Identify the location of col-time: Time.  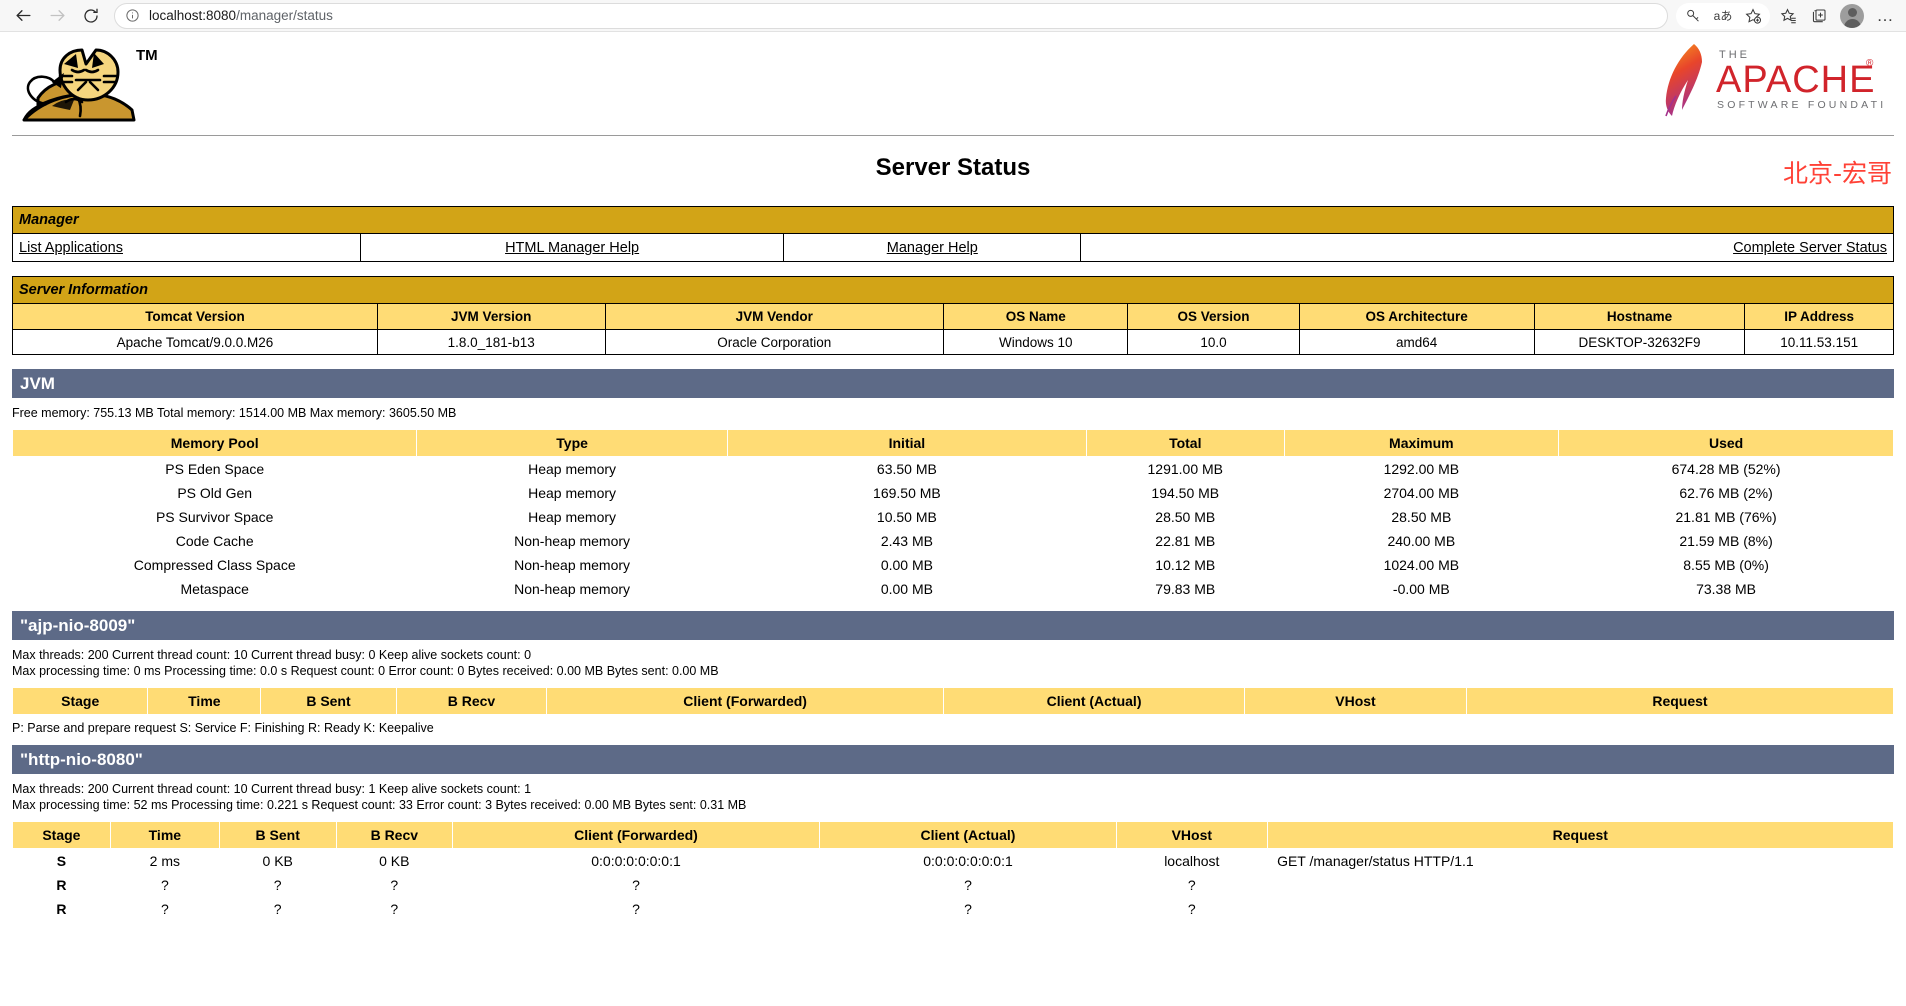
(164, 835).